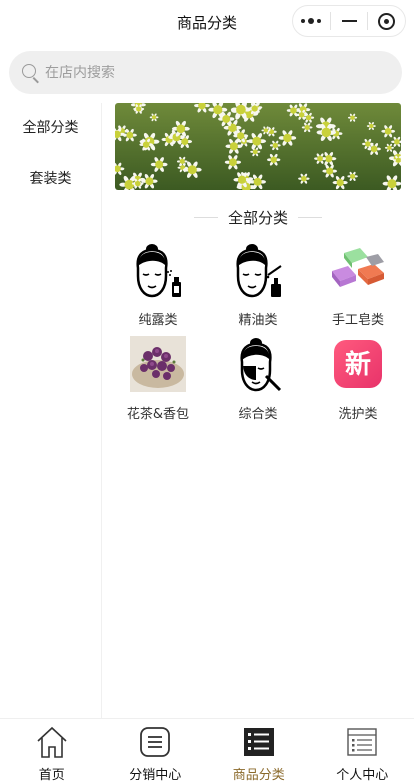  Describe the element at coordinates (362, 775) in the screenshot. I see `tab-label: 个人中心` at that location.